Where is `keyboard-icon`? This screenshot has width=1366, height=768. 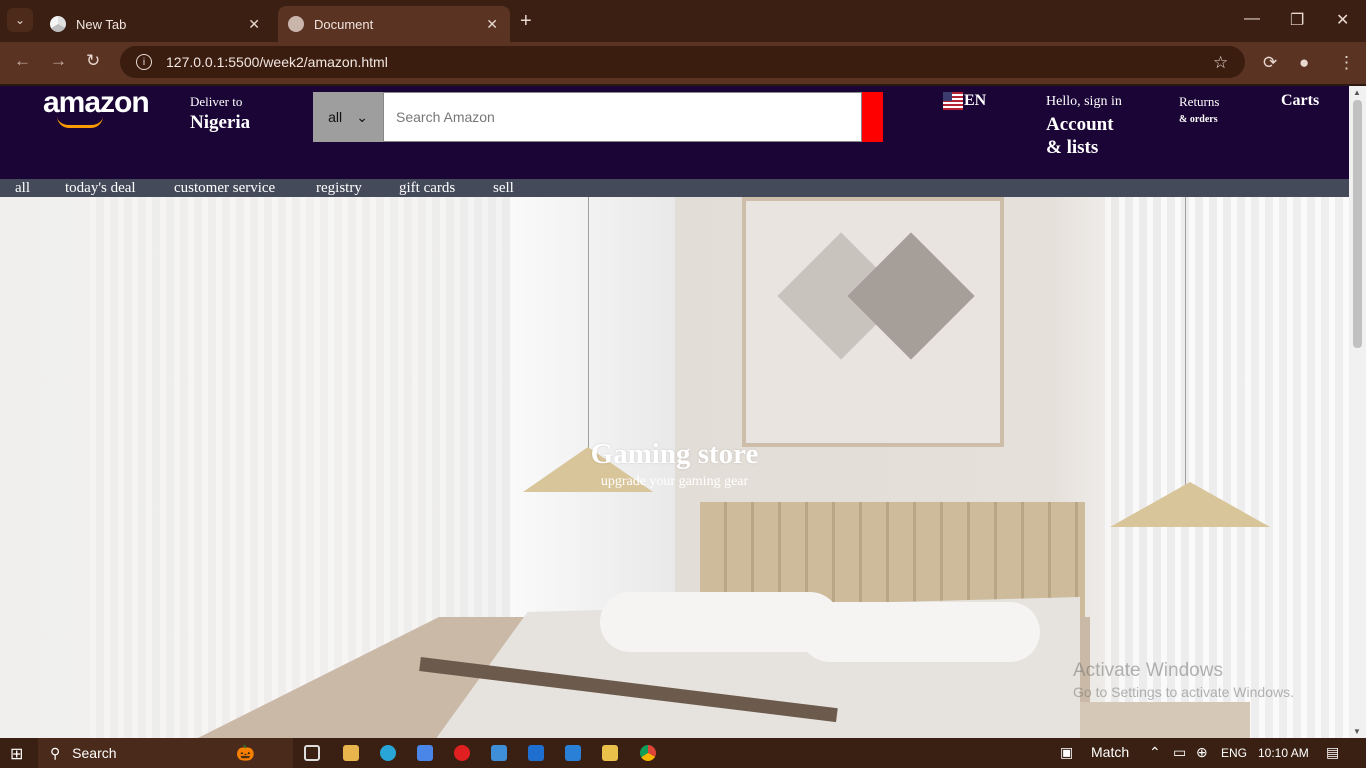
keyboard-icon is located at coordinates (499, 753).